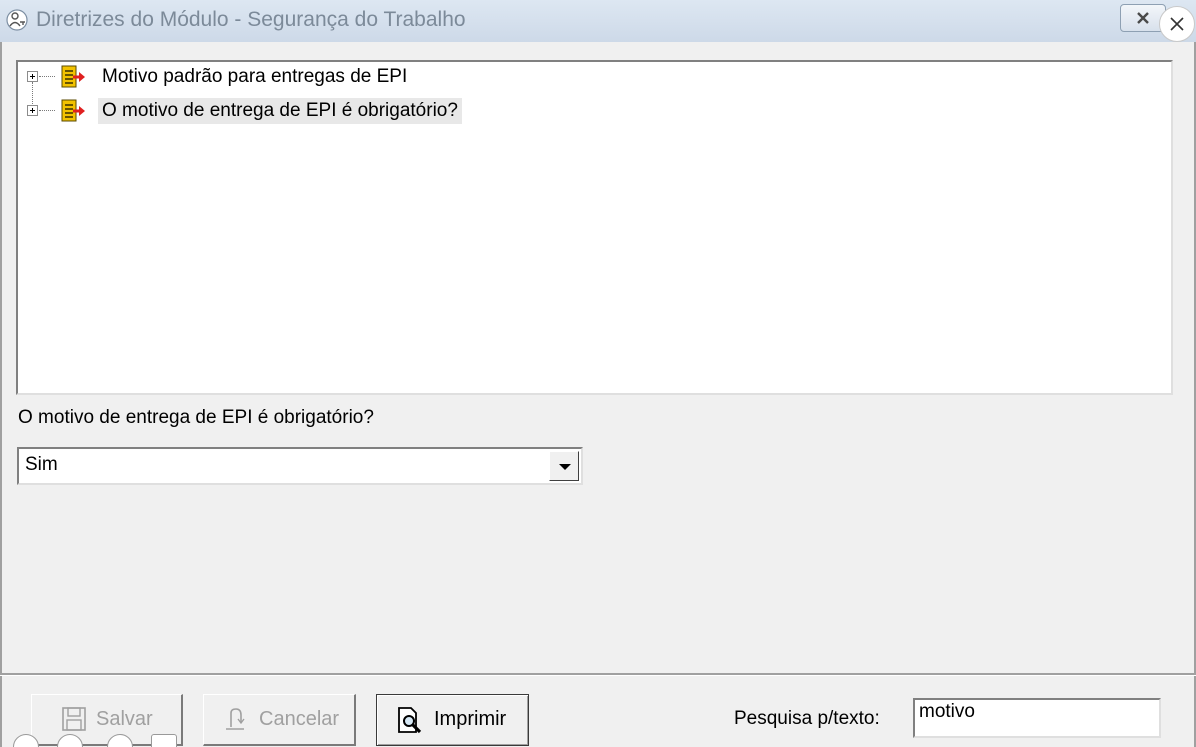 The height and width of the screenshot is (747, 1196). What do you see at coordinates (124, 719) in the screenshot?
I see `save-button-label: Salvar` at bounding box center [124, 719].